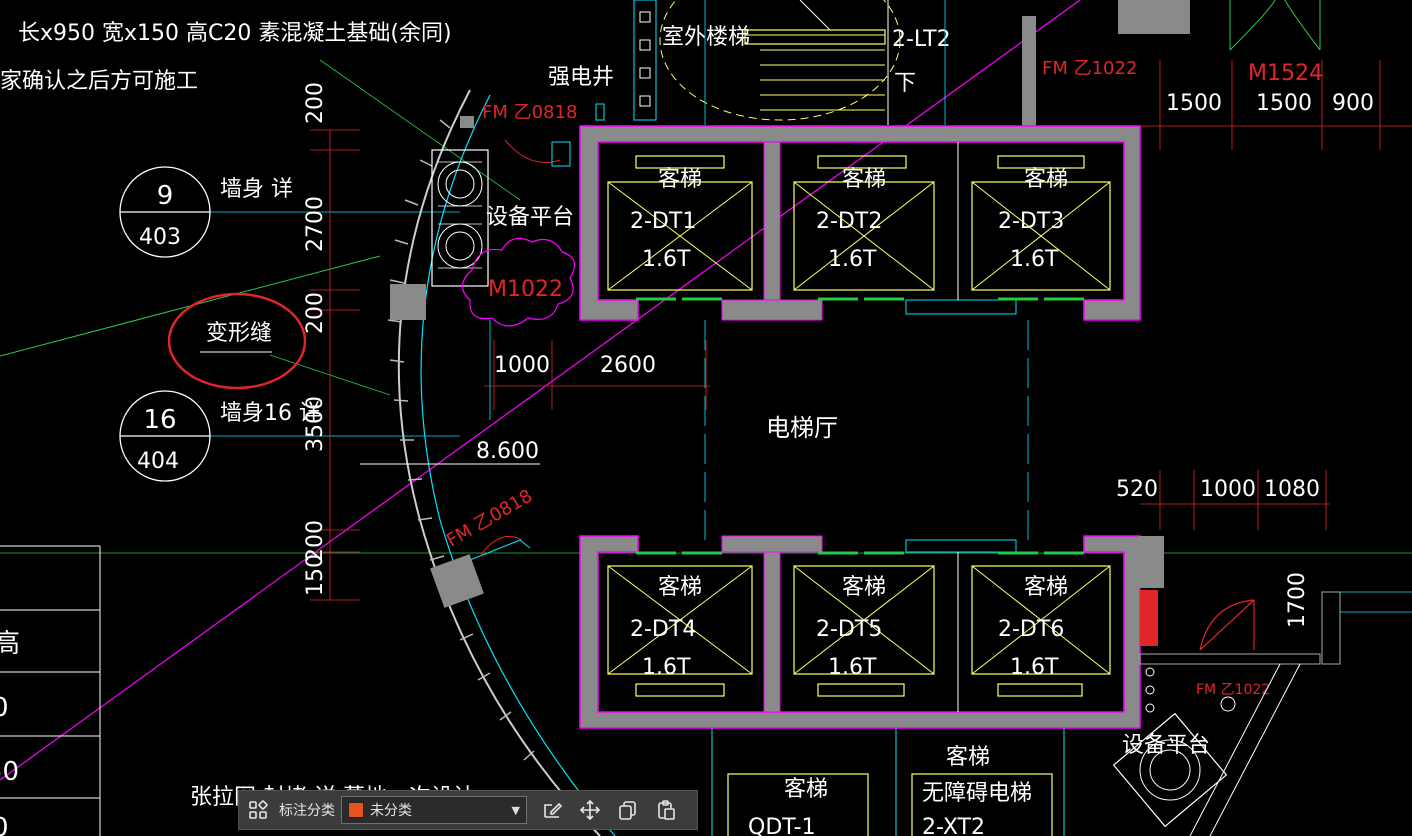 Image resolution: width=1412 pixels, height=836 pixels. Describe the element at coordinates (525, 289) in the screenshot. I see `door-m1022-label: M1022` at that location.